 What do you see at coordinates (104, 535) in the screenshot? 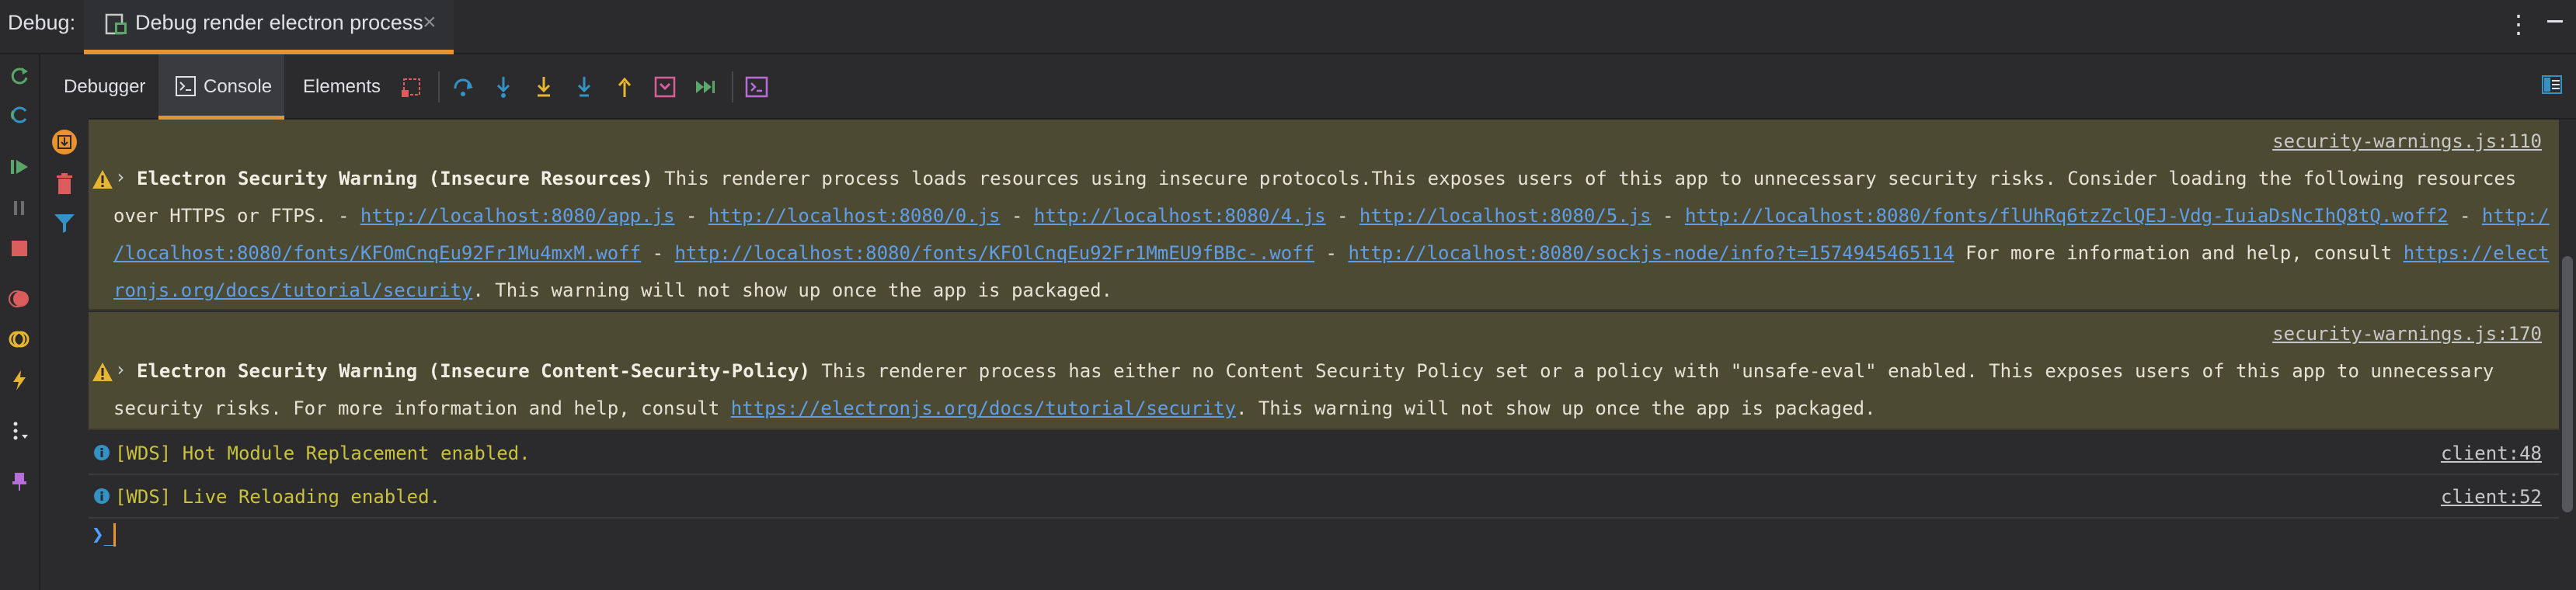
I see `console-prompt: ❯_` at bounding box center [104, 535].